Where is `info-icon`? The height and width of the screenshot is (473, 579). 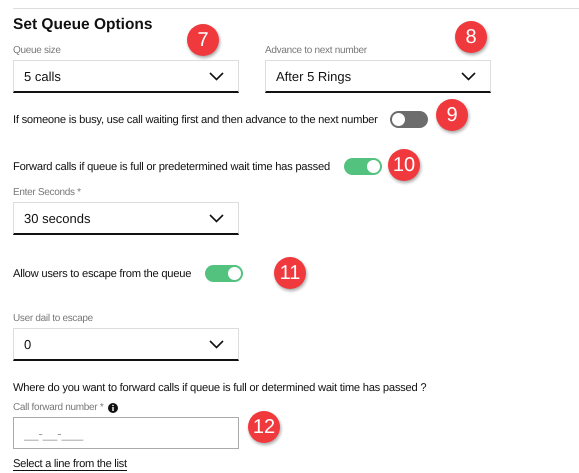
info-icon is located at coordinates (113, 407).